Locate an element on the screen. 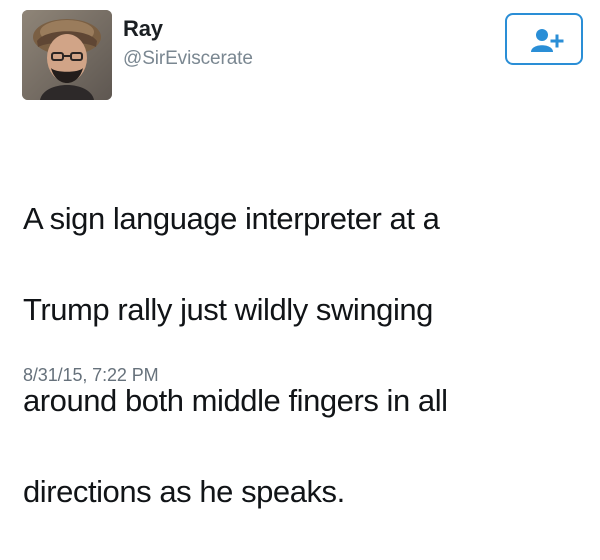 This screenshot has width=600, height=560. tweet-text-line: directions as he speaks. is located at coordinates (184, 491).